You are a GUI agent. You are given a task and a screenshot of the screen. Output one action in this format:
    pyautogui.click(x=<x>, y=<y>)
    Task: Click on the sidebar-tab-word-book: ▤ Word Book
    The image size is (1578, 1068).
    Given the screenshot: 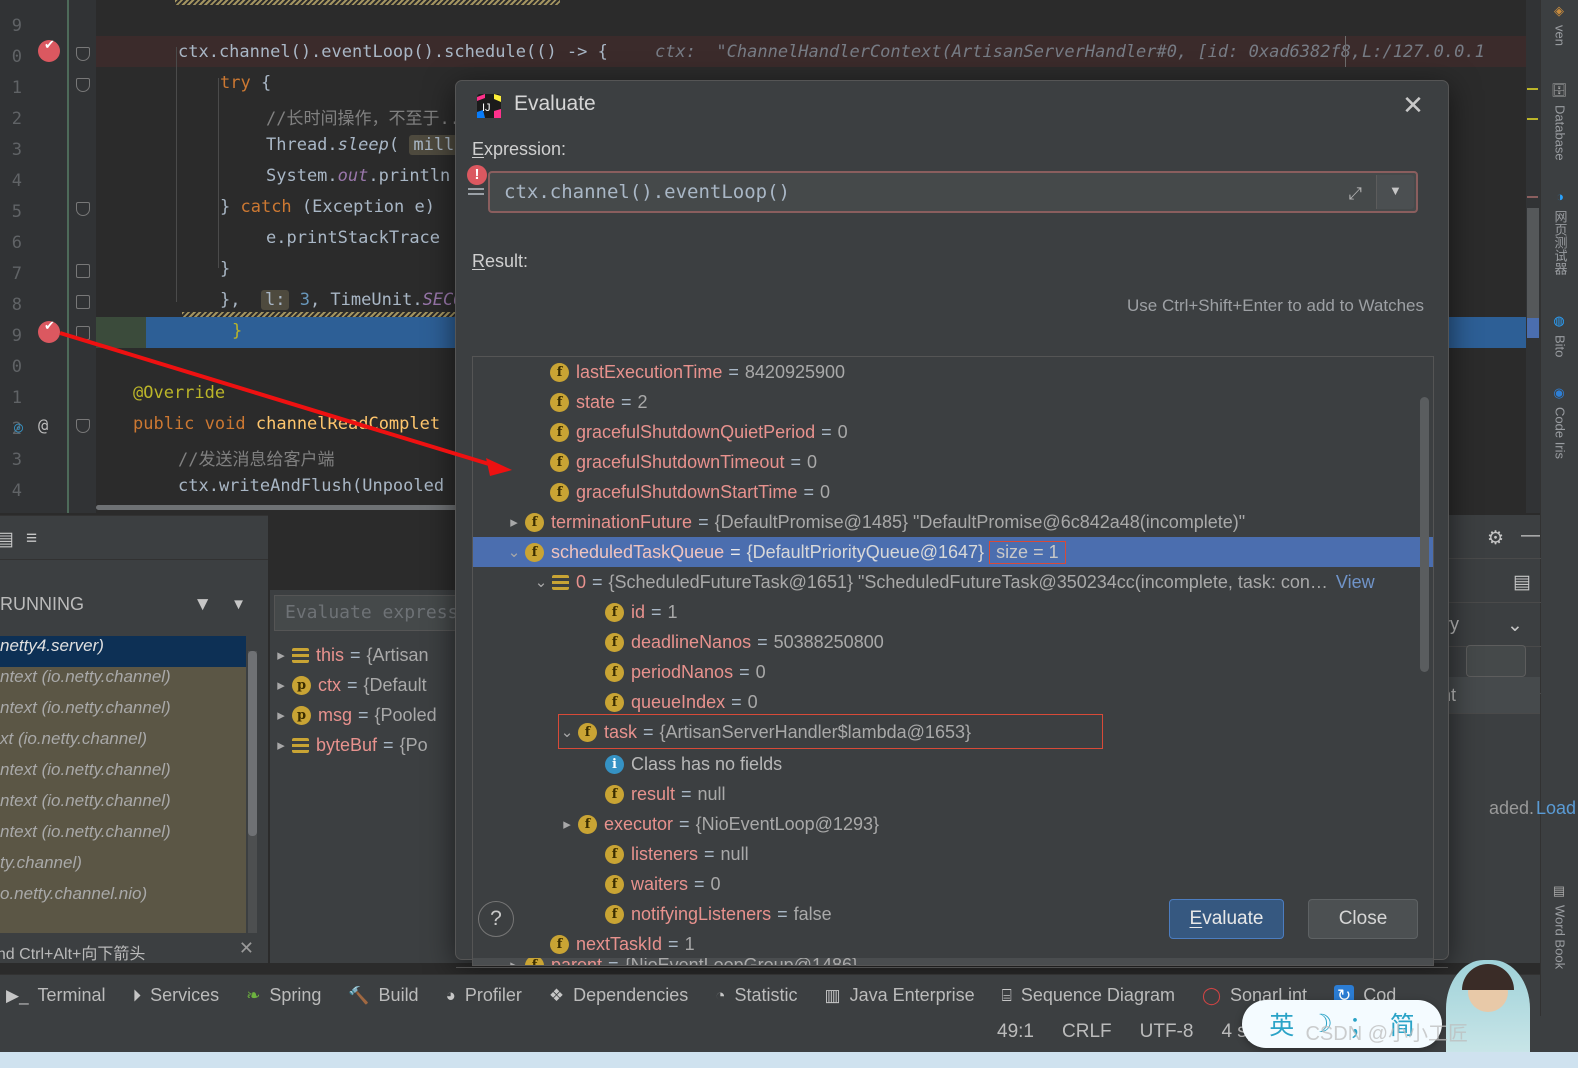 What is the action you would take?
    pyautogui.click(x=1559, y=926)
    